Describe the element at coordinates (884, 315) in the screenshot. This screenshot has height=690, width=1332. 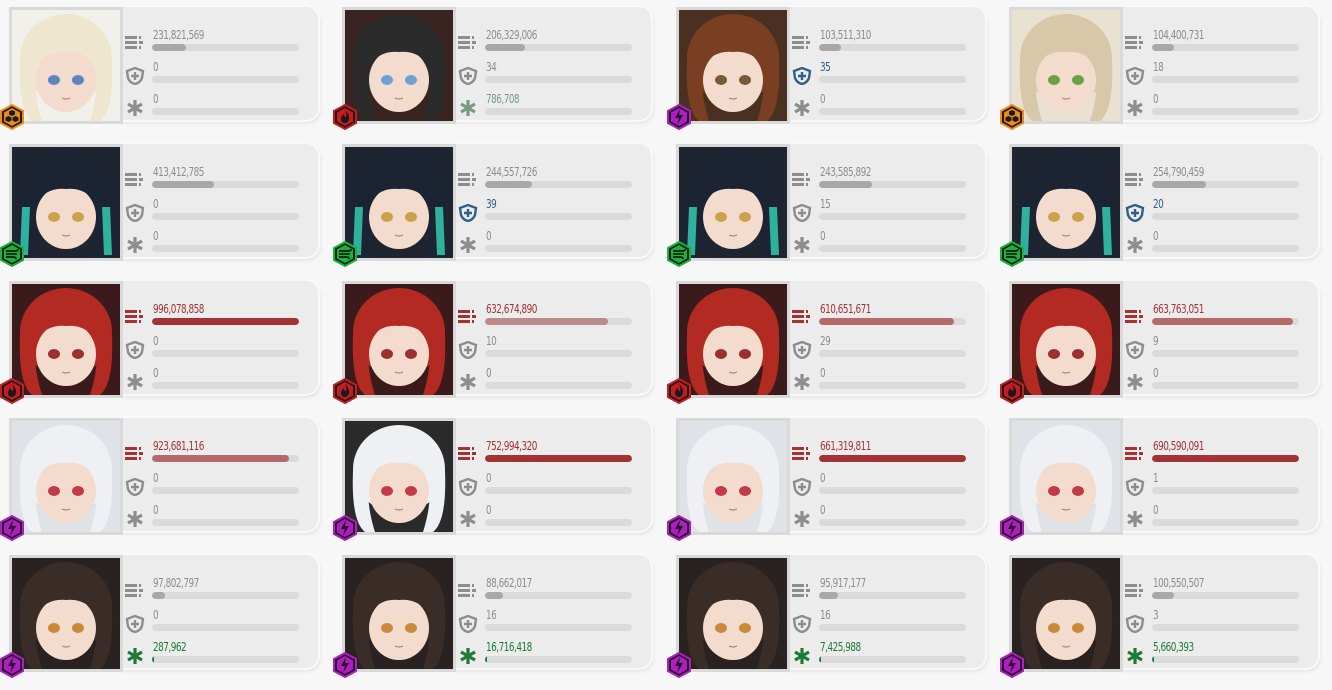
I see `damage-stat: 610,651,671` at that location.